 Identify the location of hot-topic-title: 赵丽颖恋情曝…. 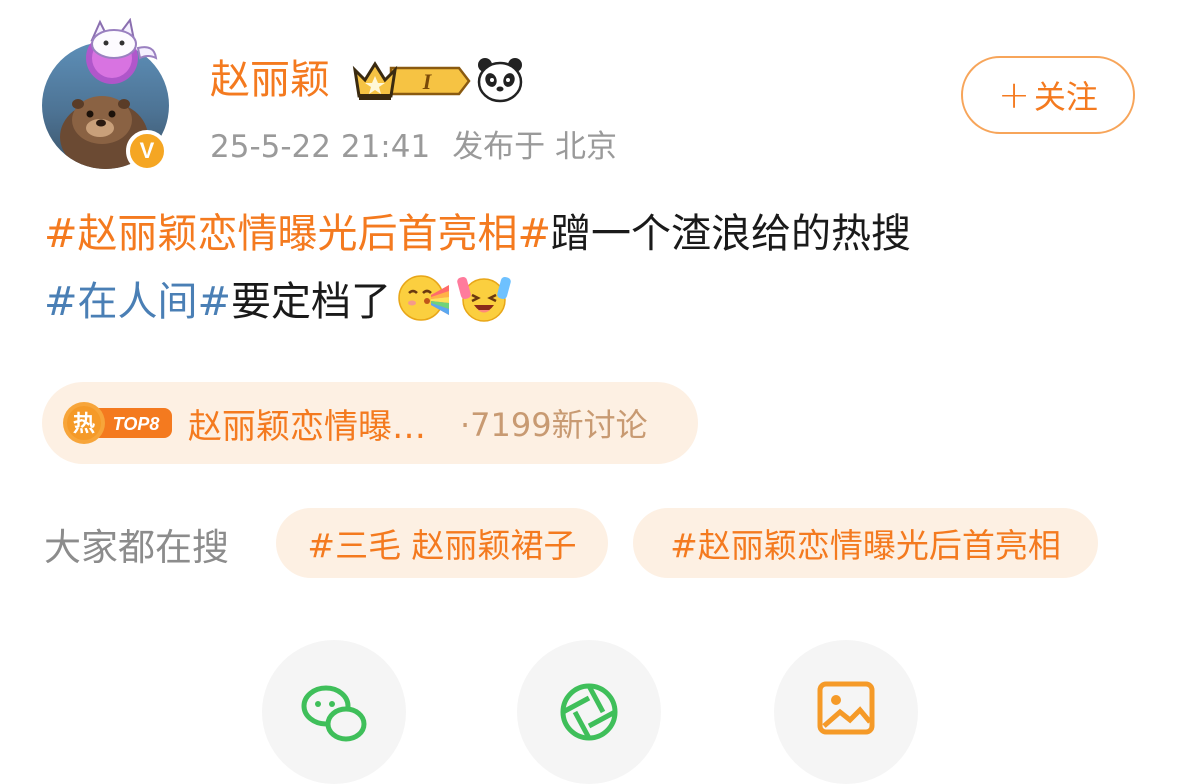
(307, 426).